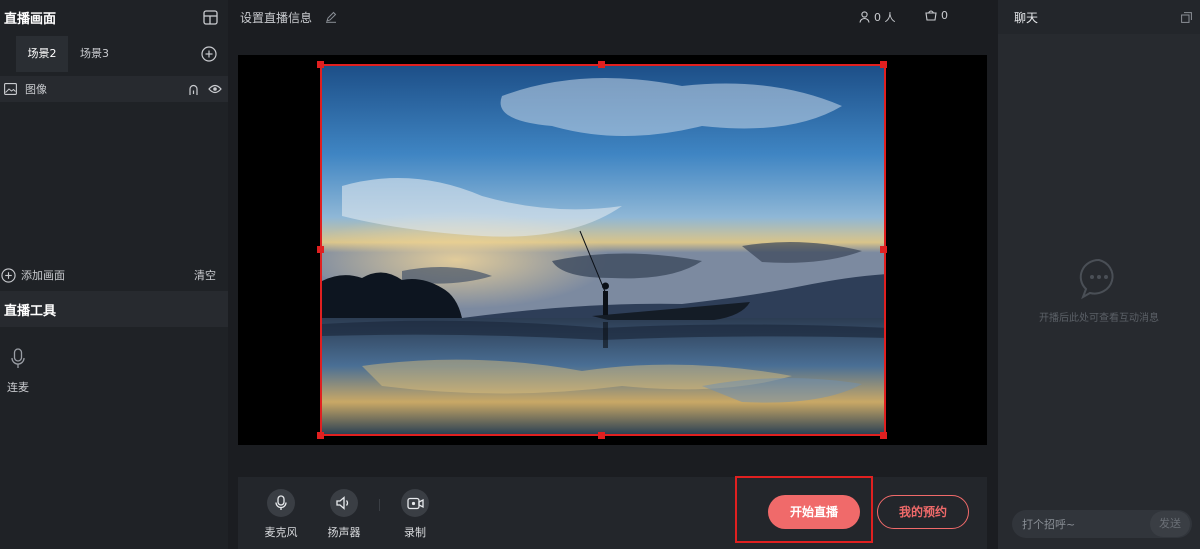  I want to click on chat-input, so click(1082, 524).